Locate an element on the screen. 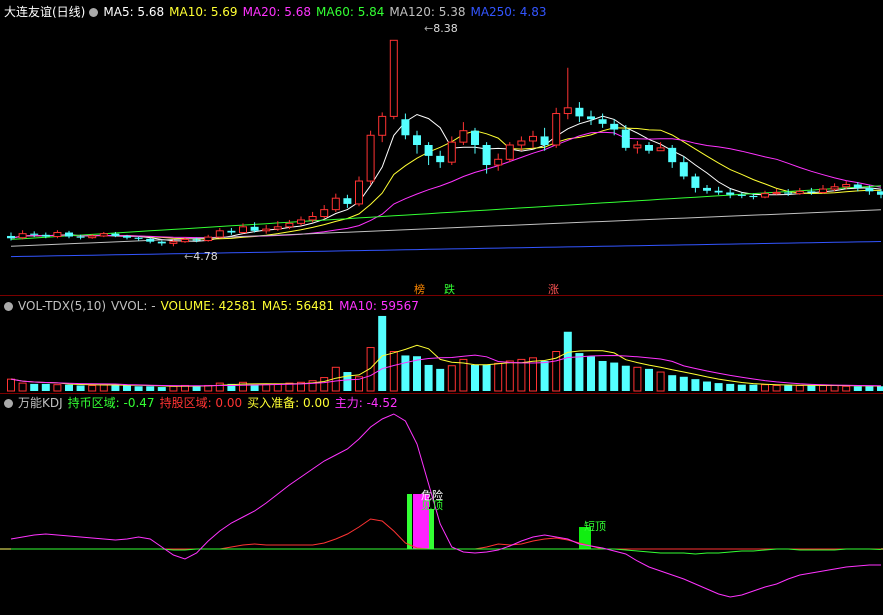 The width and height of the screenshot is (883, 615). ma-indicator-2: MA20: 5.68 is located at coordinates (276, 12).